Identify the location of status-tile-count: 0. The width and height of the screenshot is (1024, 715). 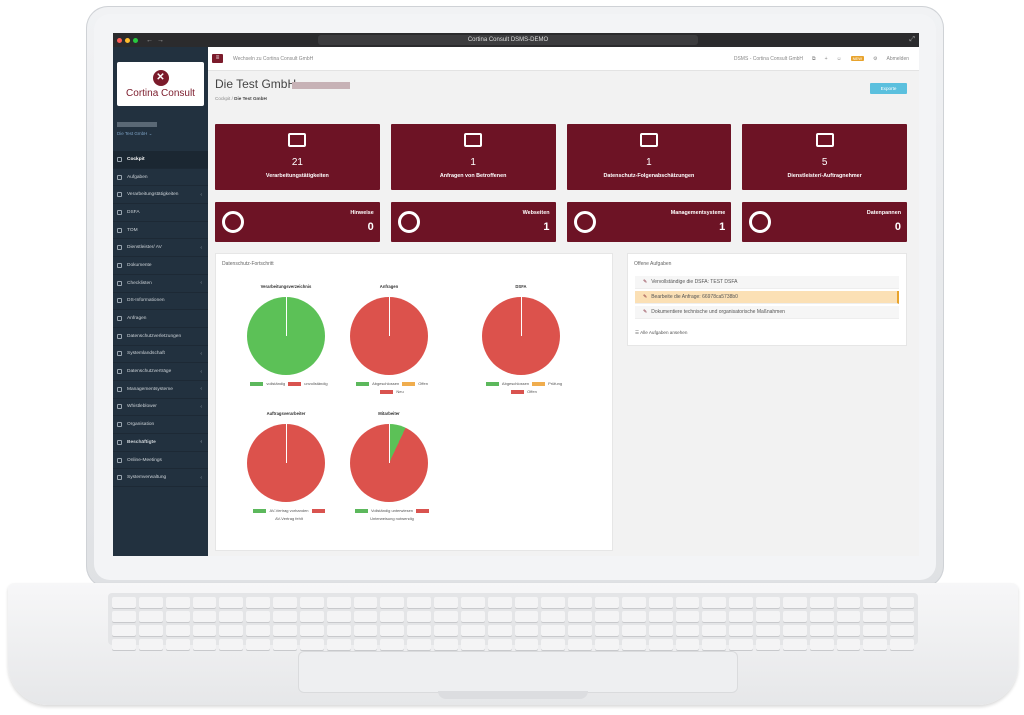
(897, 227).